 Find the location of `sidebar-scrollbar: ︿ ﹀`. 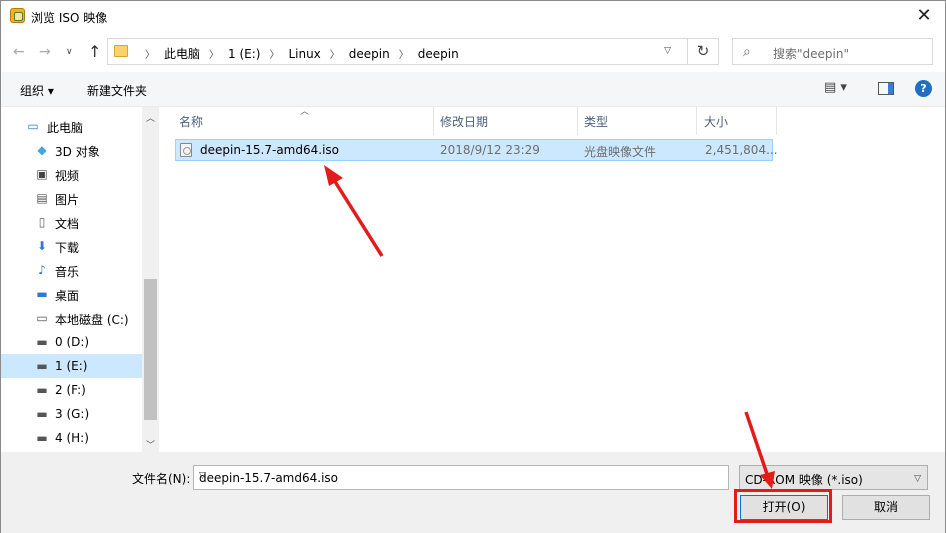

sidebar-scrollbar: ︿ ﹀ is located at coordinates (150, 279).